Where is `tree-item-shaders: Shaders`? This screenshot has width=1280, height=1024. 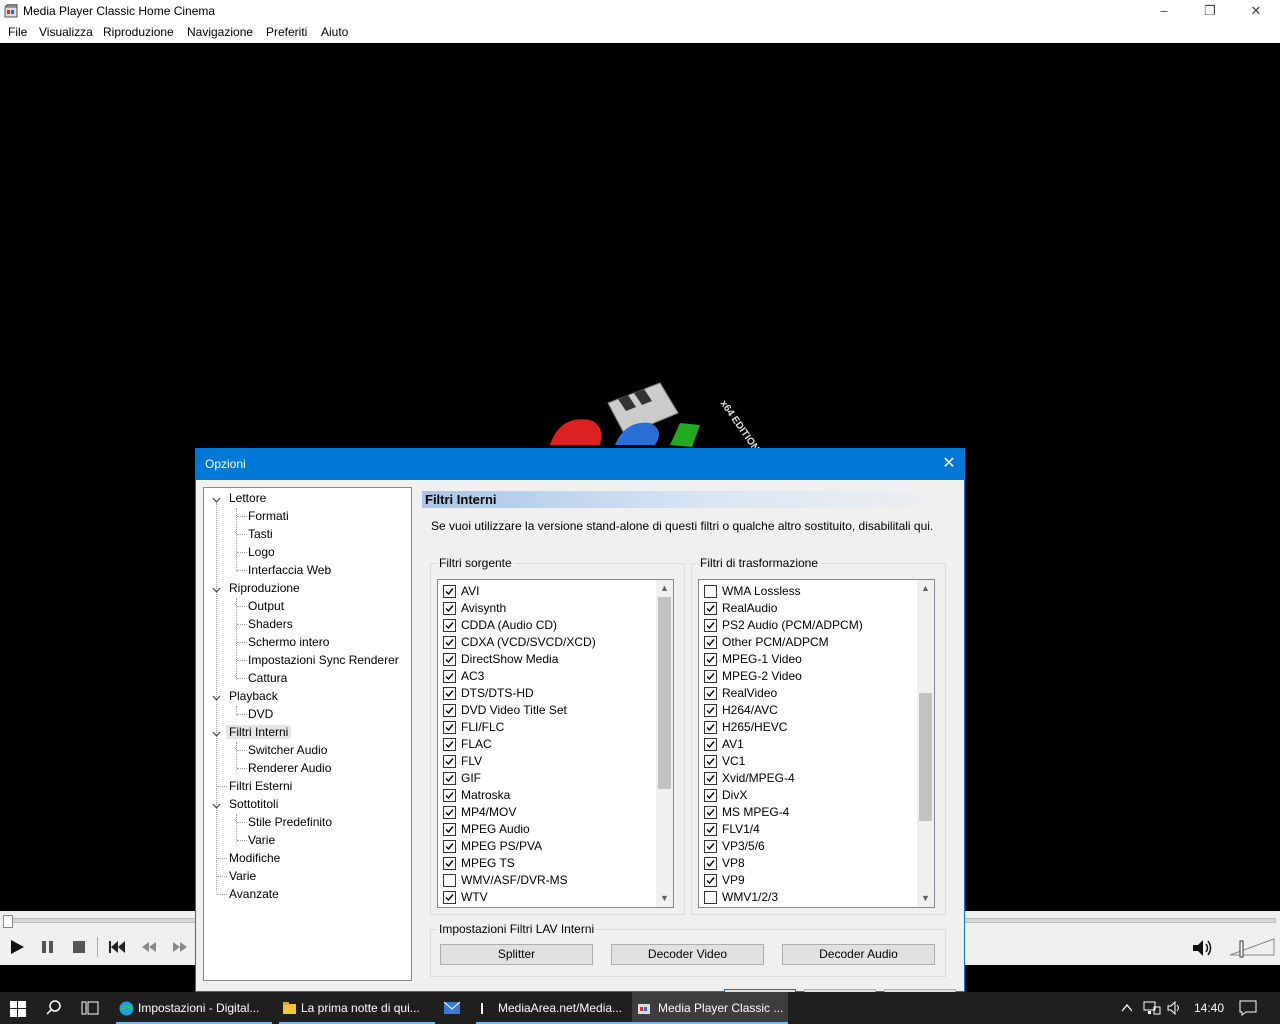 tree-item-shaders: Shaders is located at coordinates (270, 624).